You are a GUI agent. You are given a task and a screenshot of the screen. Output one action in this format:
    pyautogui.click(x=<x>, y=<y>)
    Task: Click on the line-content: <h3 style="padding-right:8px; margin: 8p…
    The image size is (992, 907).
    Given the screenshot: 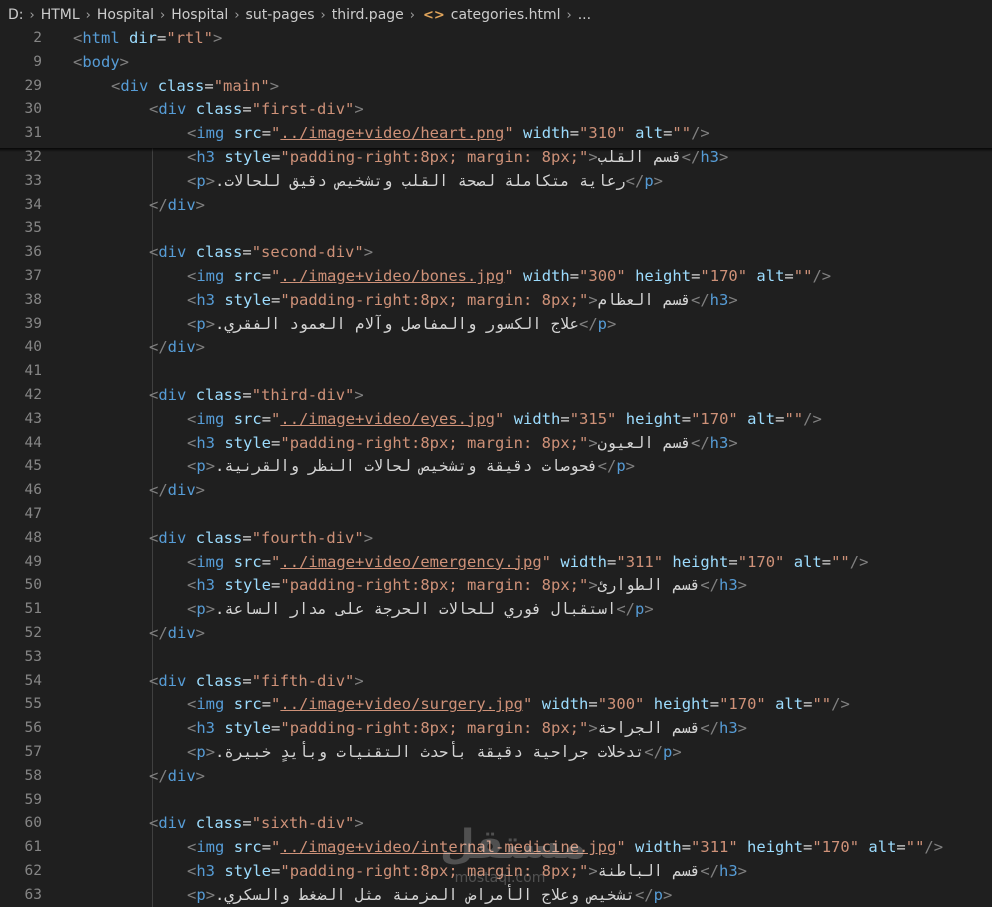 What is the action you would take?
    pyautogui.click(x=467, y=586)
    